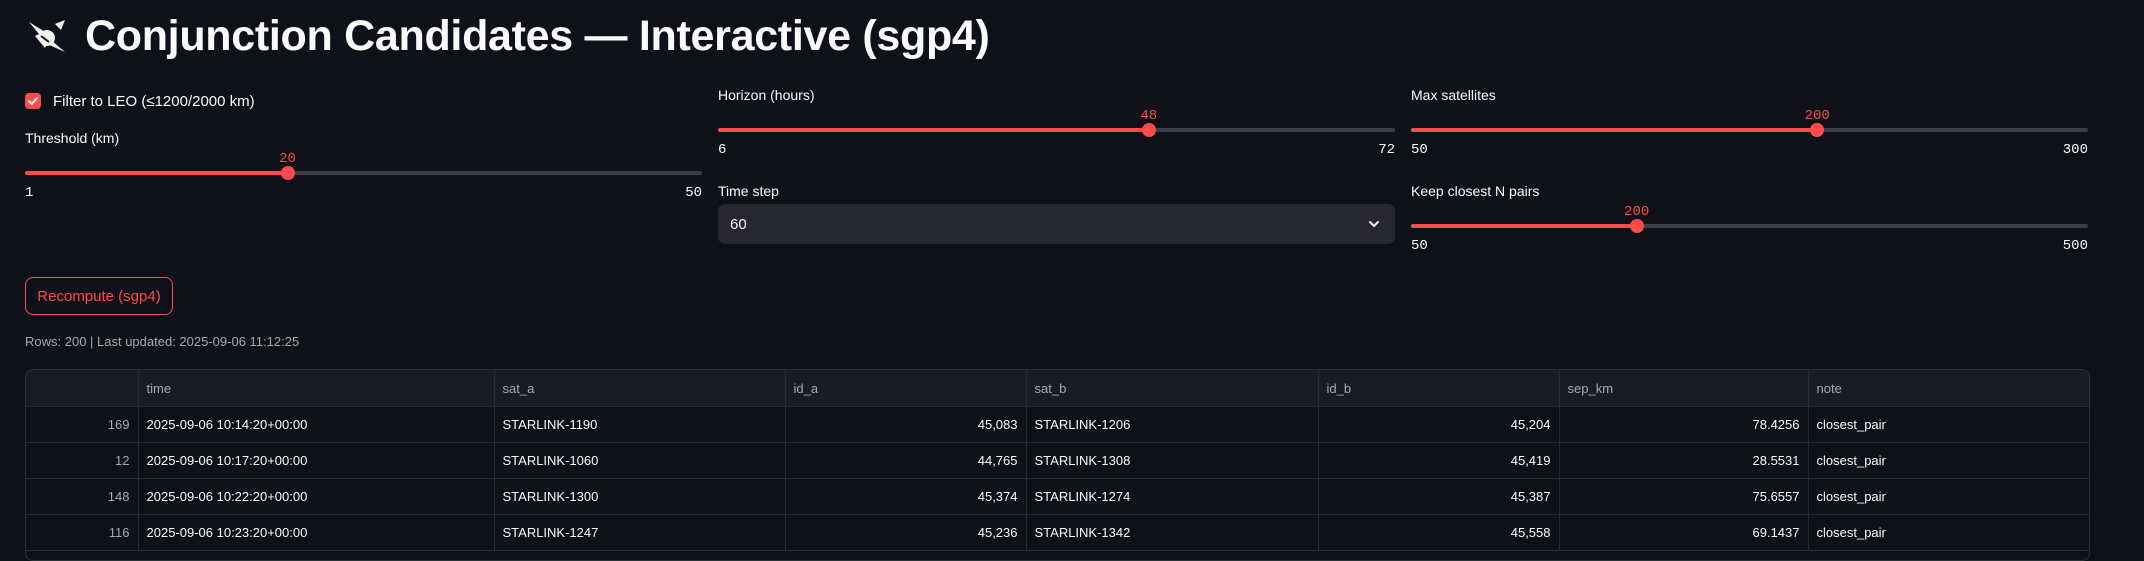  Describe the element at coordinates (154, 101) in the screenshot. I see `leo-filter-label: Filter to LEO (≤1200/2000 km)` at that location.